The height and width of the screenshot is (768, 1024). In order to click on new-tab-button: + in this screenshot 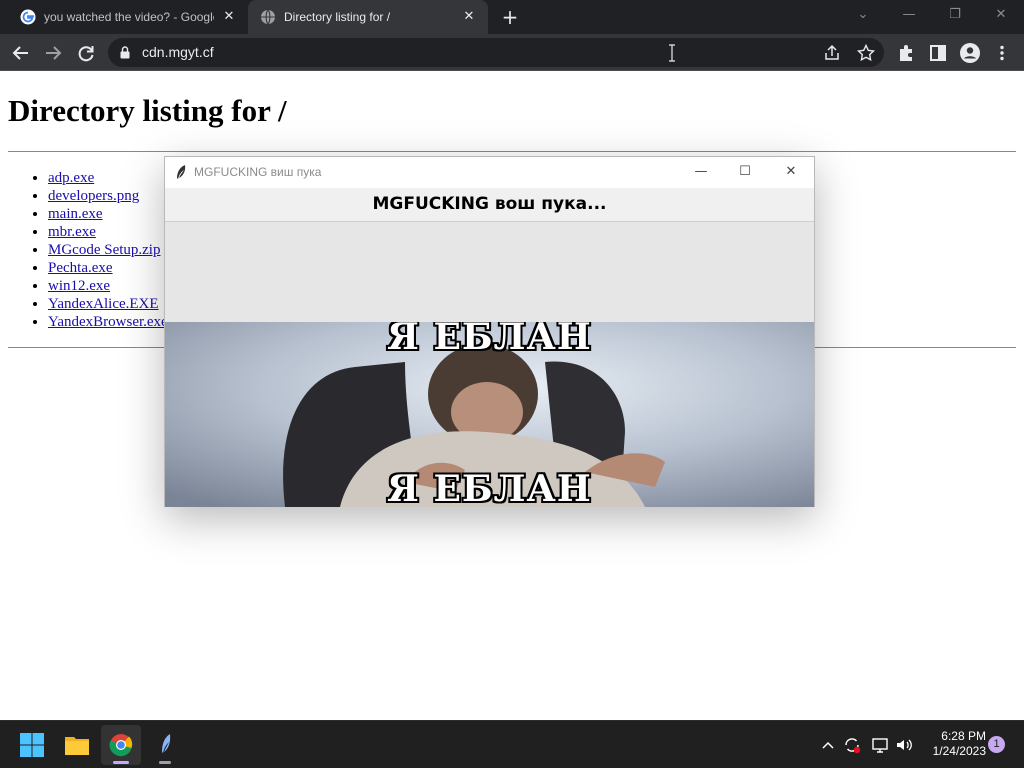, I will do `click(510, 17)`.